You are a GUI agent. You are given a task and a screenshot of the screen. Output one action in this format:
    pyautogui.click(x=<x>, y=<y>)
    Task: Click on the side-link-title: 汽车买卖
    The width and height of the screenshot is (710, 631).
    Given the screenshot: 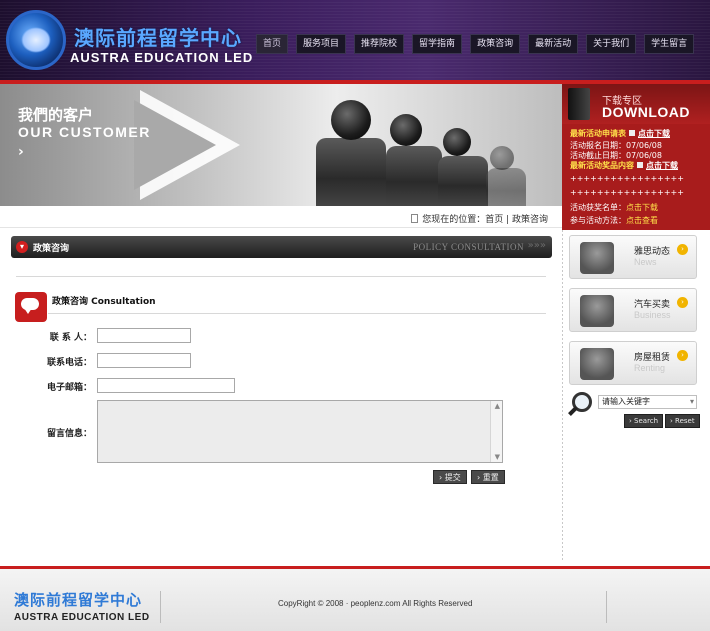 What is the action you would take?
    pyautogui.click(x=652, y=305)
    